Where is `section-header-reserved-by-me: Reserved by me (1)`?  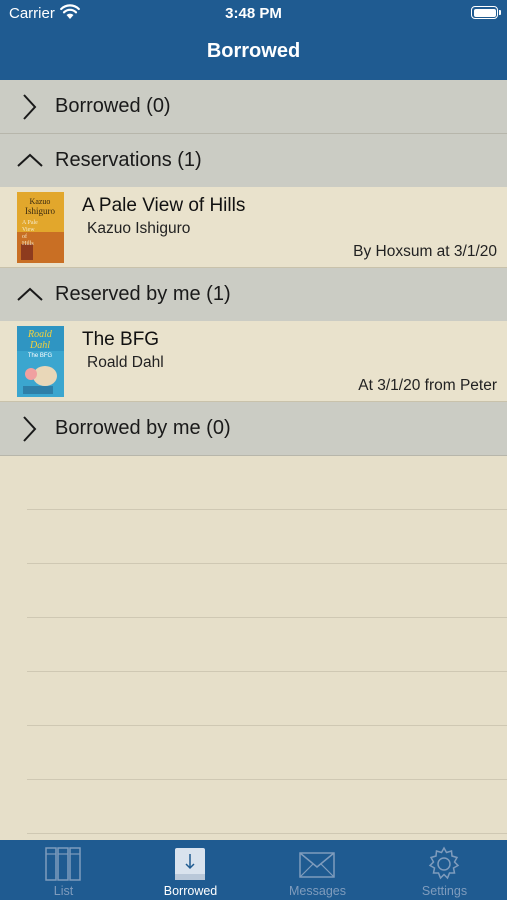 section-header-reserved-by-me: Reserved by me (1) is located at coordinates (253, 295).